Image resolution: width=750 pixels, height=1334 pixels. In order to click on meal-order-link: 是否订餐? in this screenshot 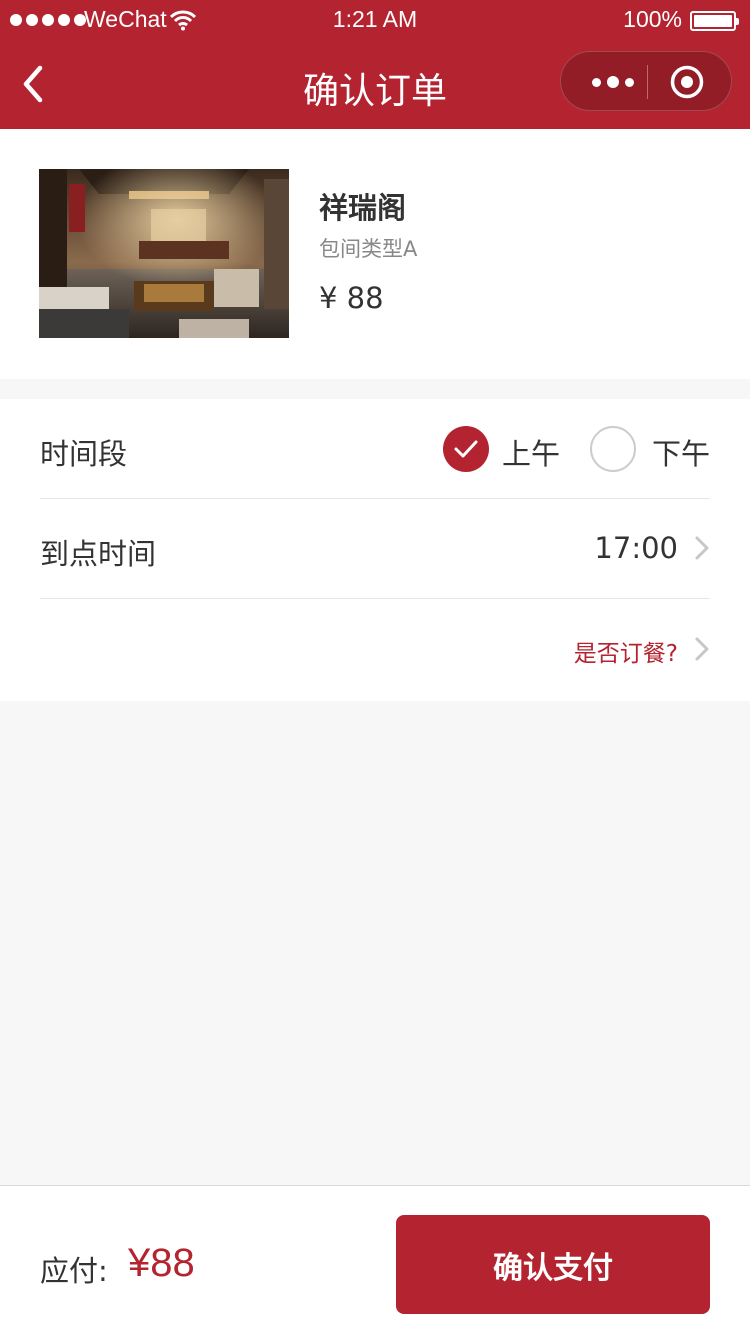, I will do `click(626, 651)`.